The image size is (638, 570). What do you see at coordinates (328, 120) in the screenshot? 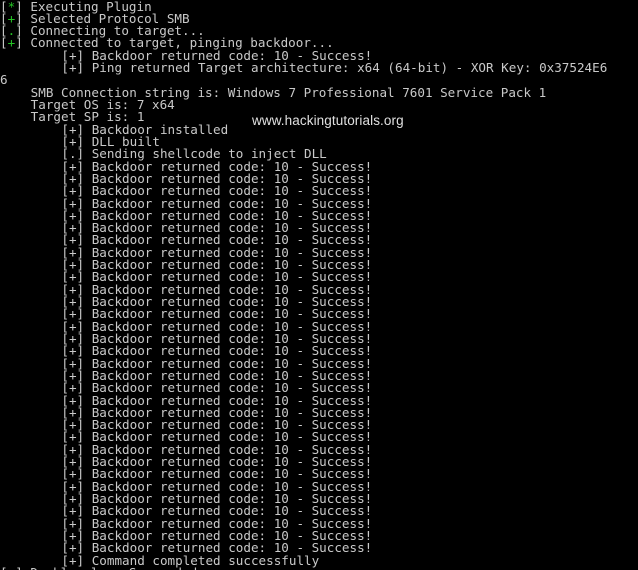
I see `watermark-text: www.hackingtutorials.org` at bounding box center [328, 120].